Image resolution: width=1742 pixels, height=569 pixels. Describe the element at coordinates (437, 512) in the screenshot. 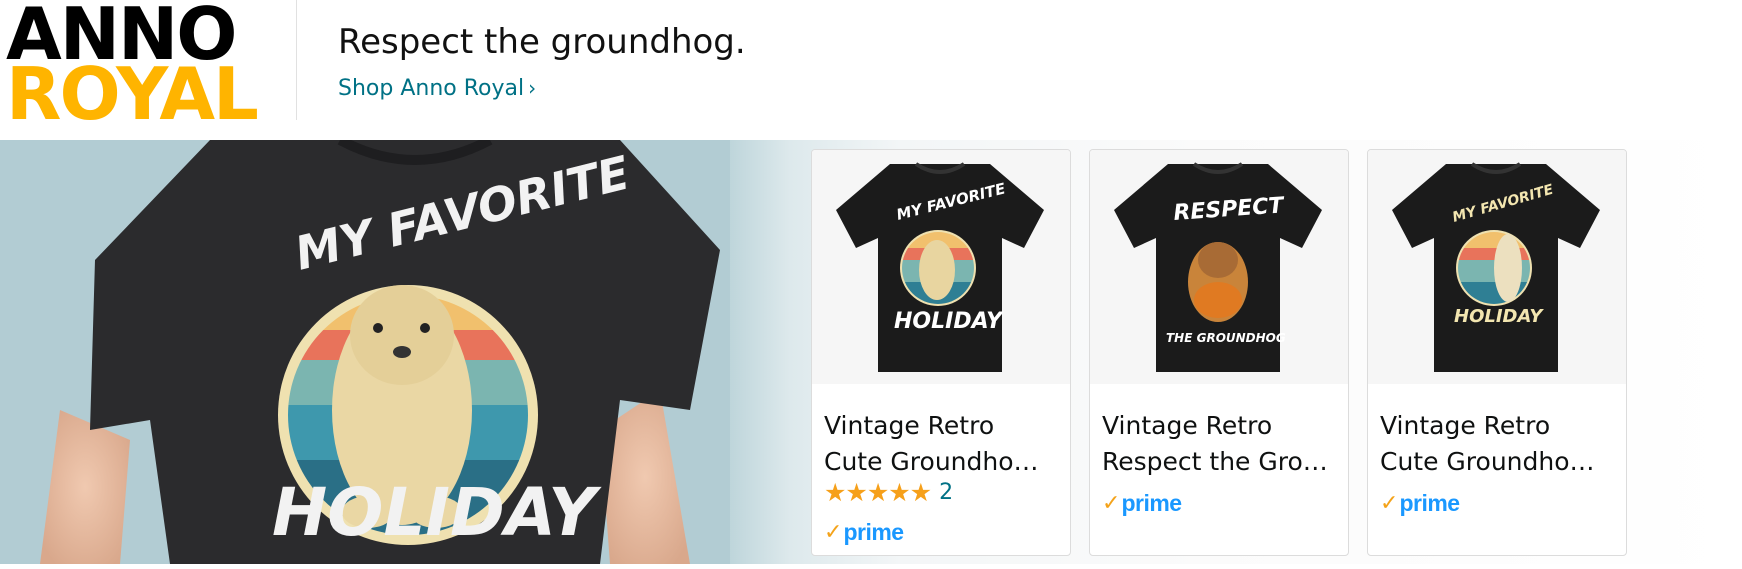

I see `hero-shirt-text-bottom: HOLIDAY` at that location.